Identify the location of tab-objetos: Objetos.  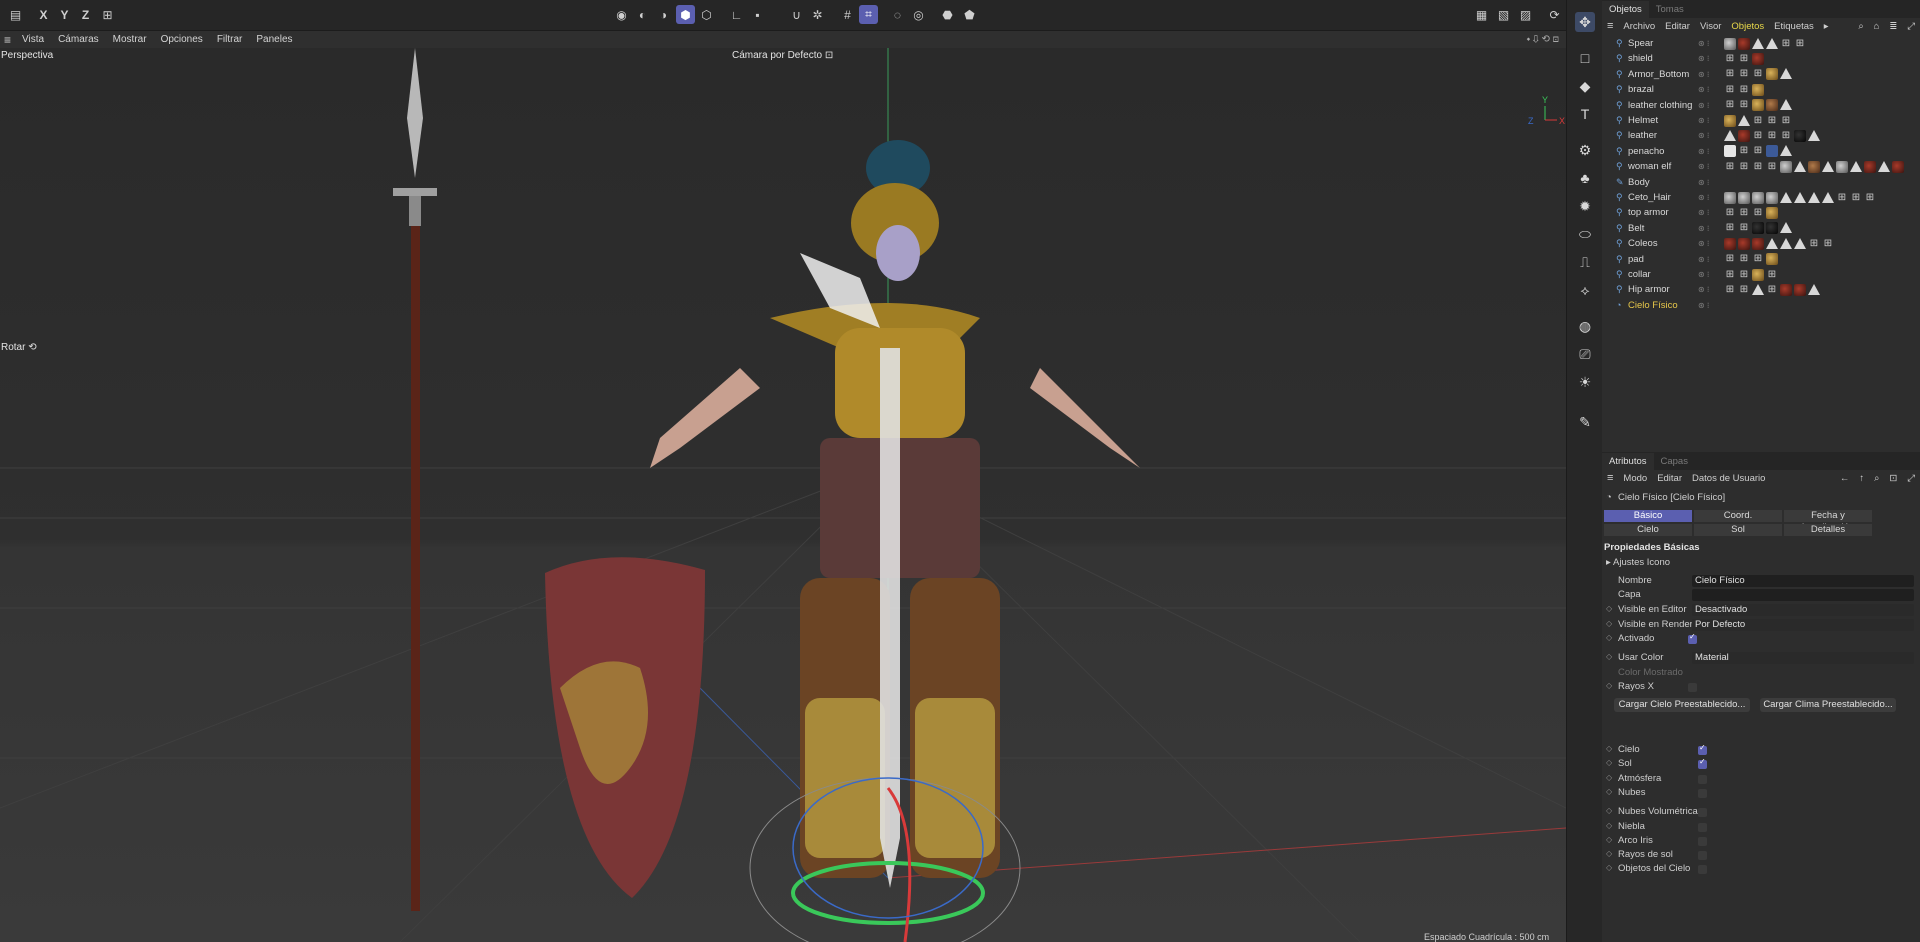
(1625, 9).